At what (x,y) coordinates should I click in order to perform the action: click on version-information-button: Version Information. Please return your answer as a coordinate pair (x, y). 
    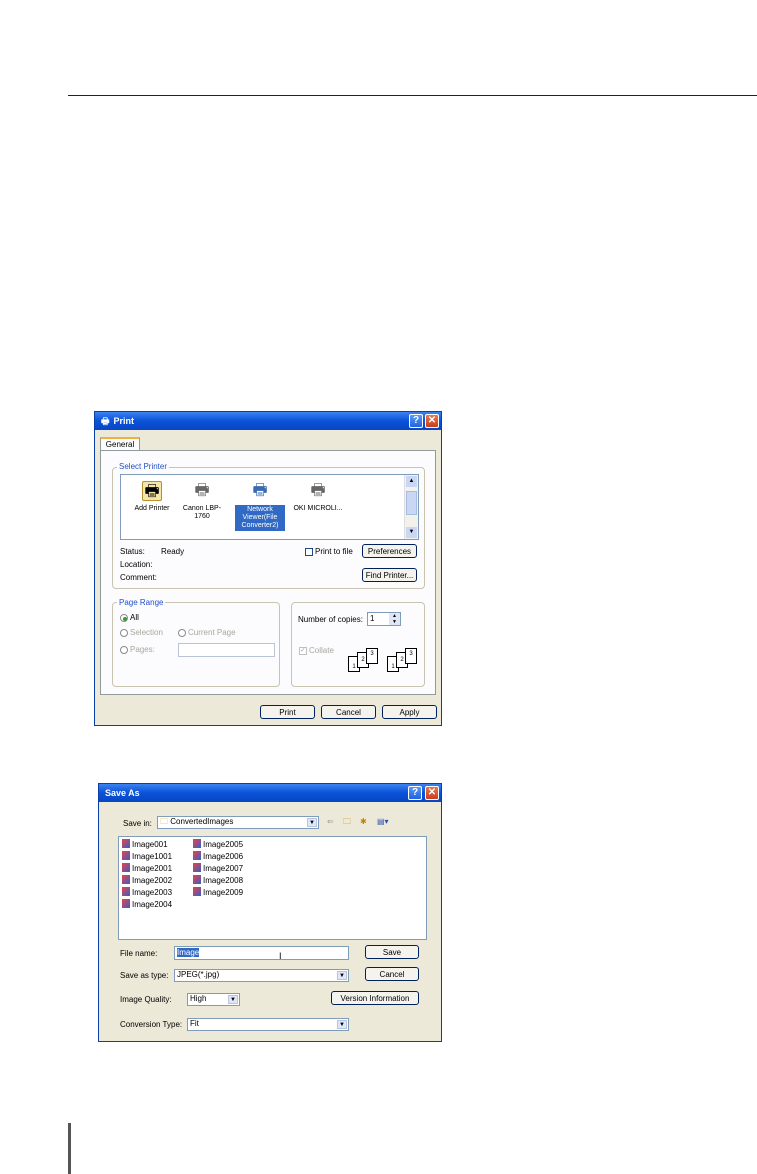
    Looking at the image, I should click on (375, 998).